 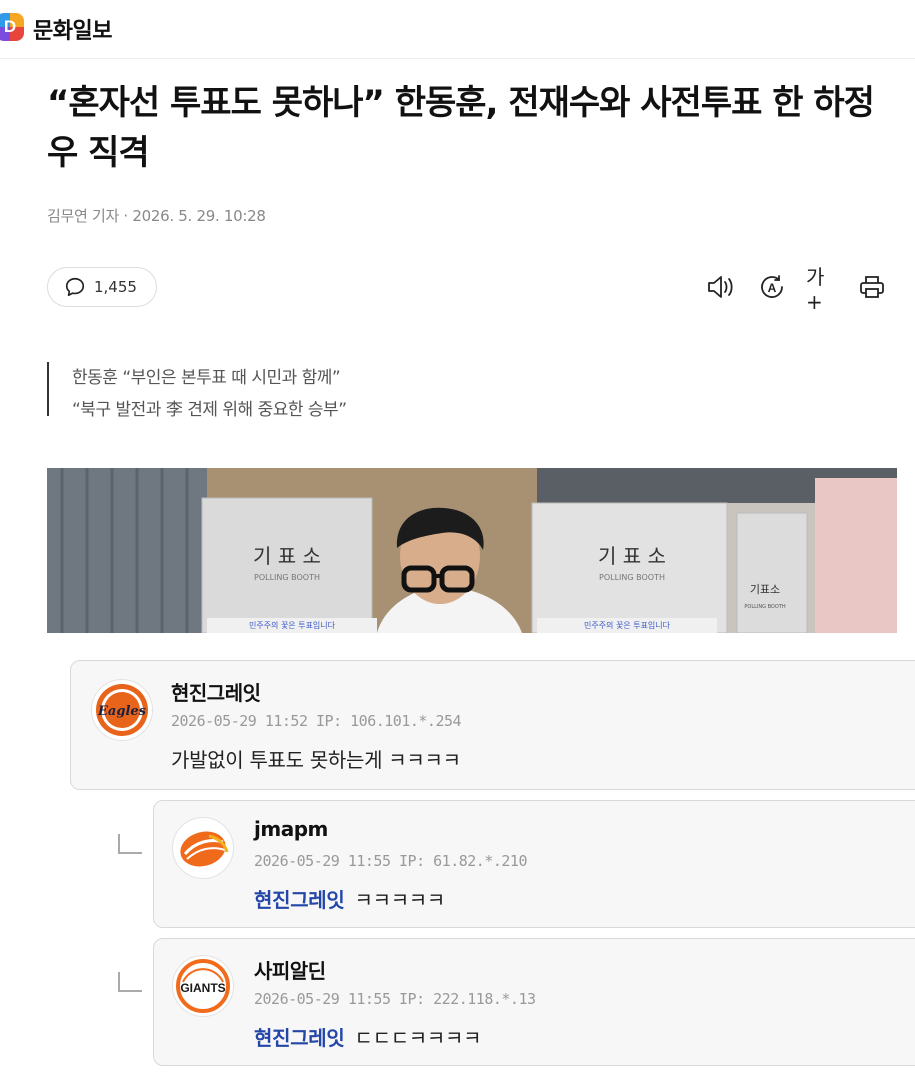 I want to click on font-size-button: 가+, so click(x=821, y=289).